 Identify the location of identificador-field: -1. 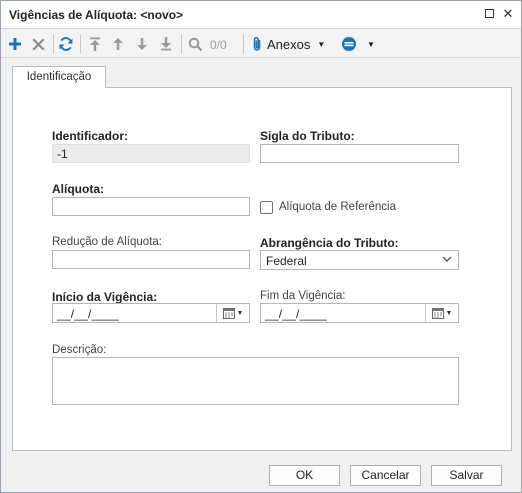
(151, 153).